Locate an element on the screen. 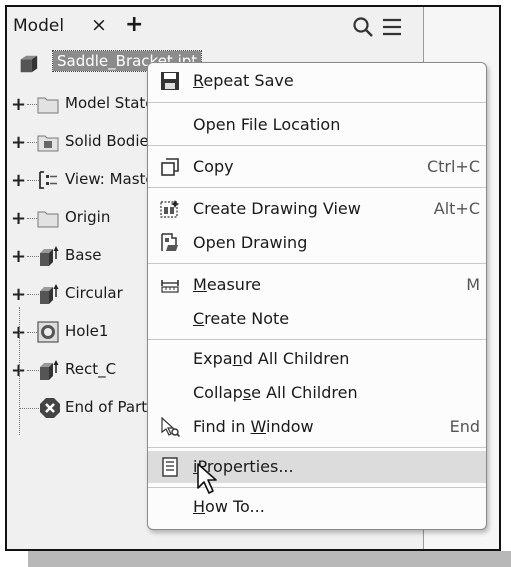  menu-item-label: Open File Location is located at coordinates (267, 124).